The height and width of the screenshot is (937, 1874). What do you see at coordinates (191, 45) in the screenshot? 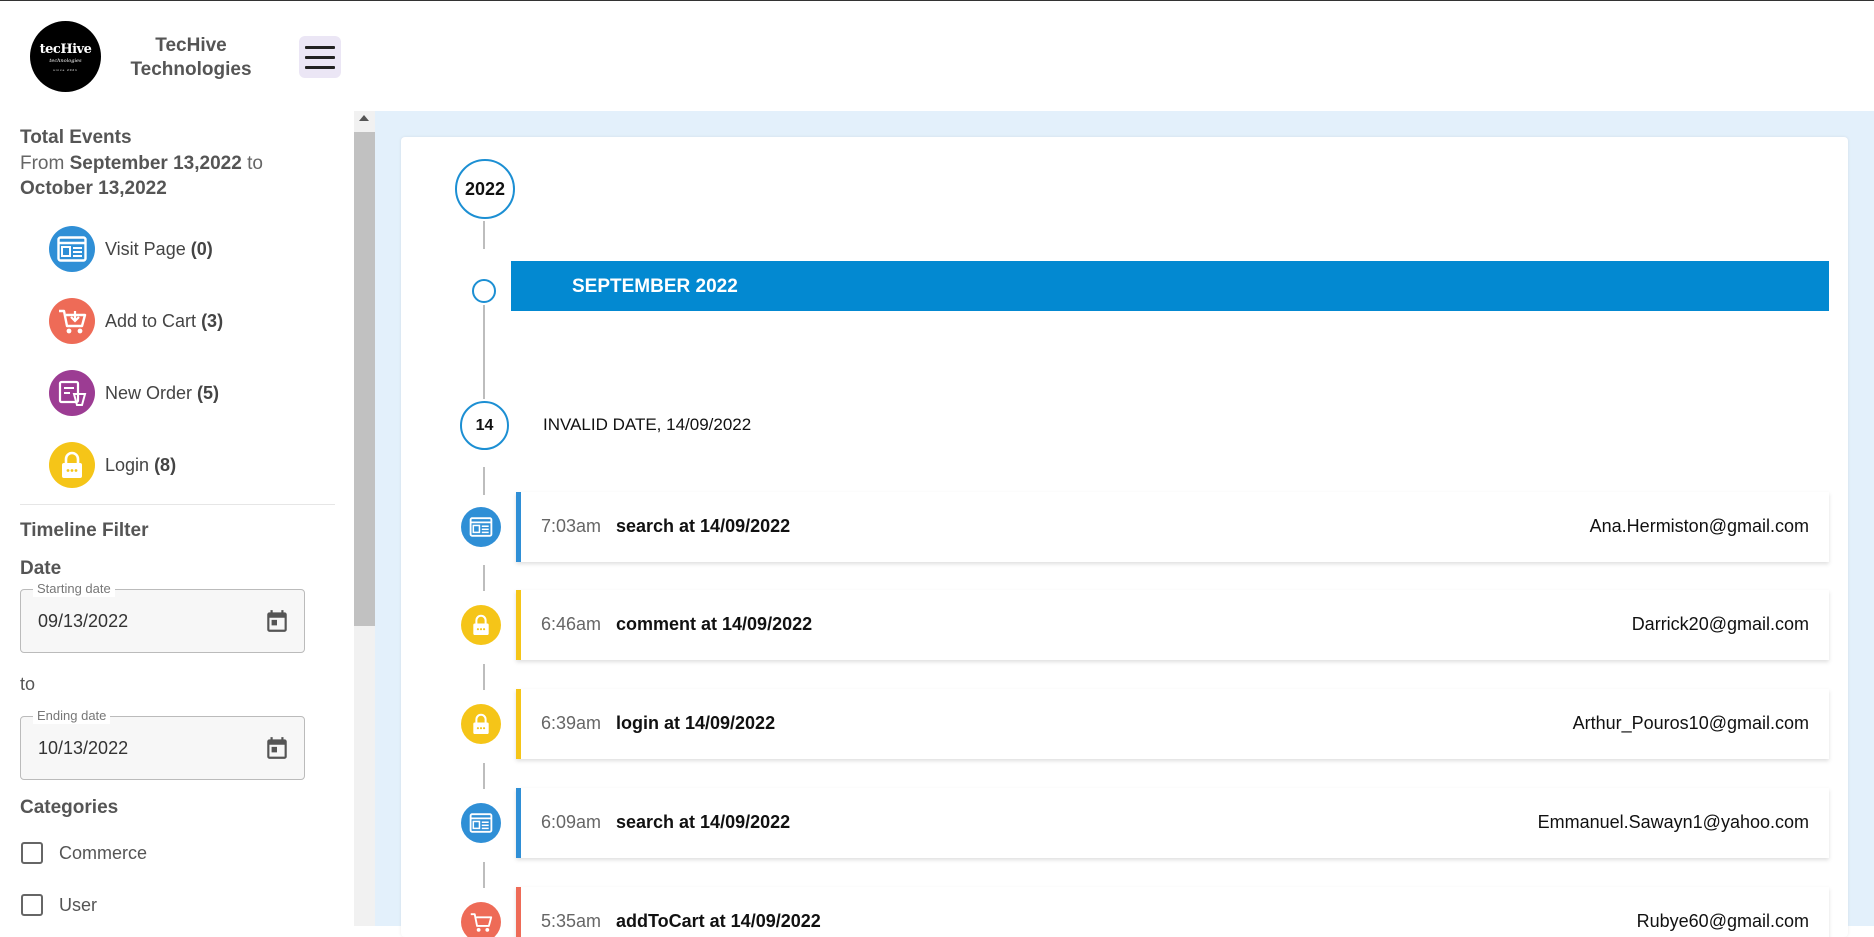
I see `company-name-line1: TecHive` at bounding box center [191, 45].